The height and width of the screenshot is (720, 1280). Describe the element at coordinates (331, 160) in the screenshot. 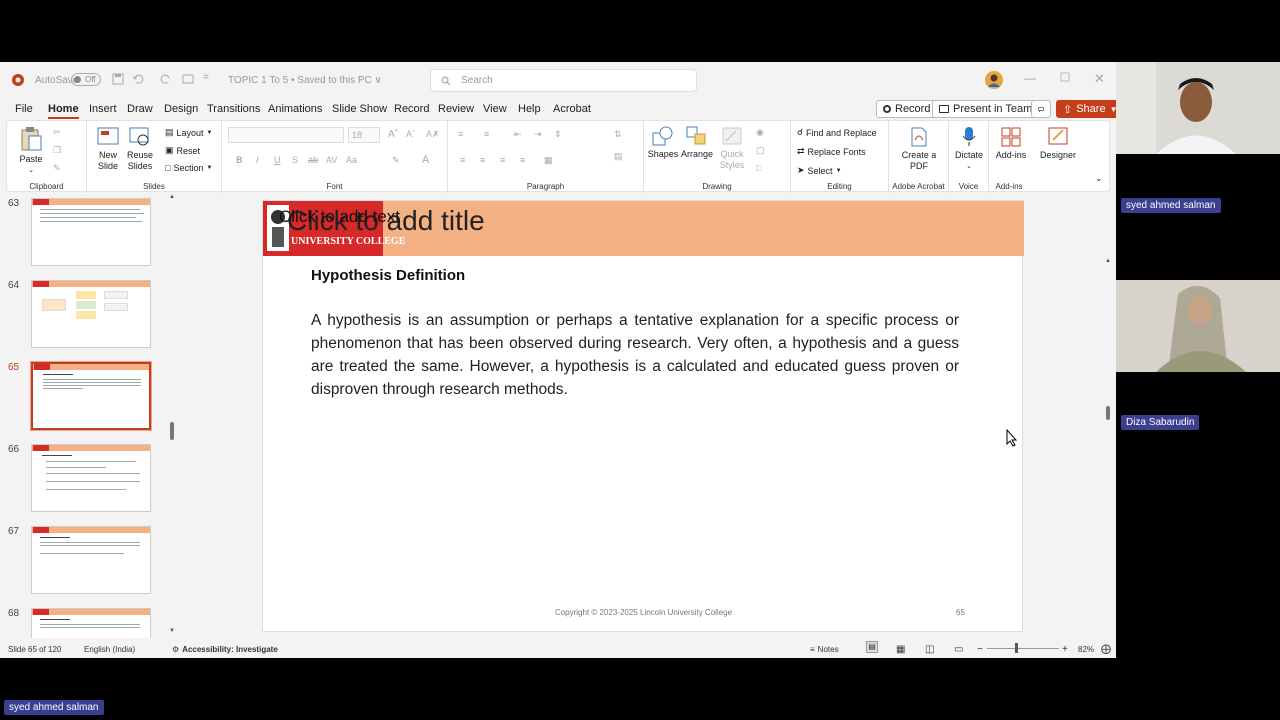

I see `spacing-icon: AV` at that location.